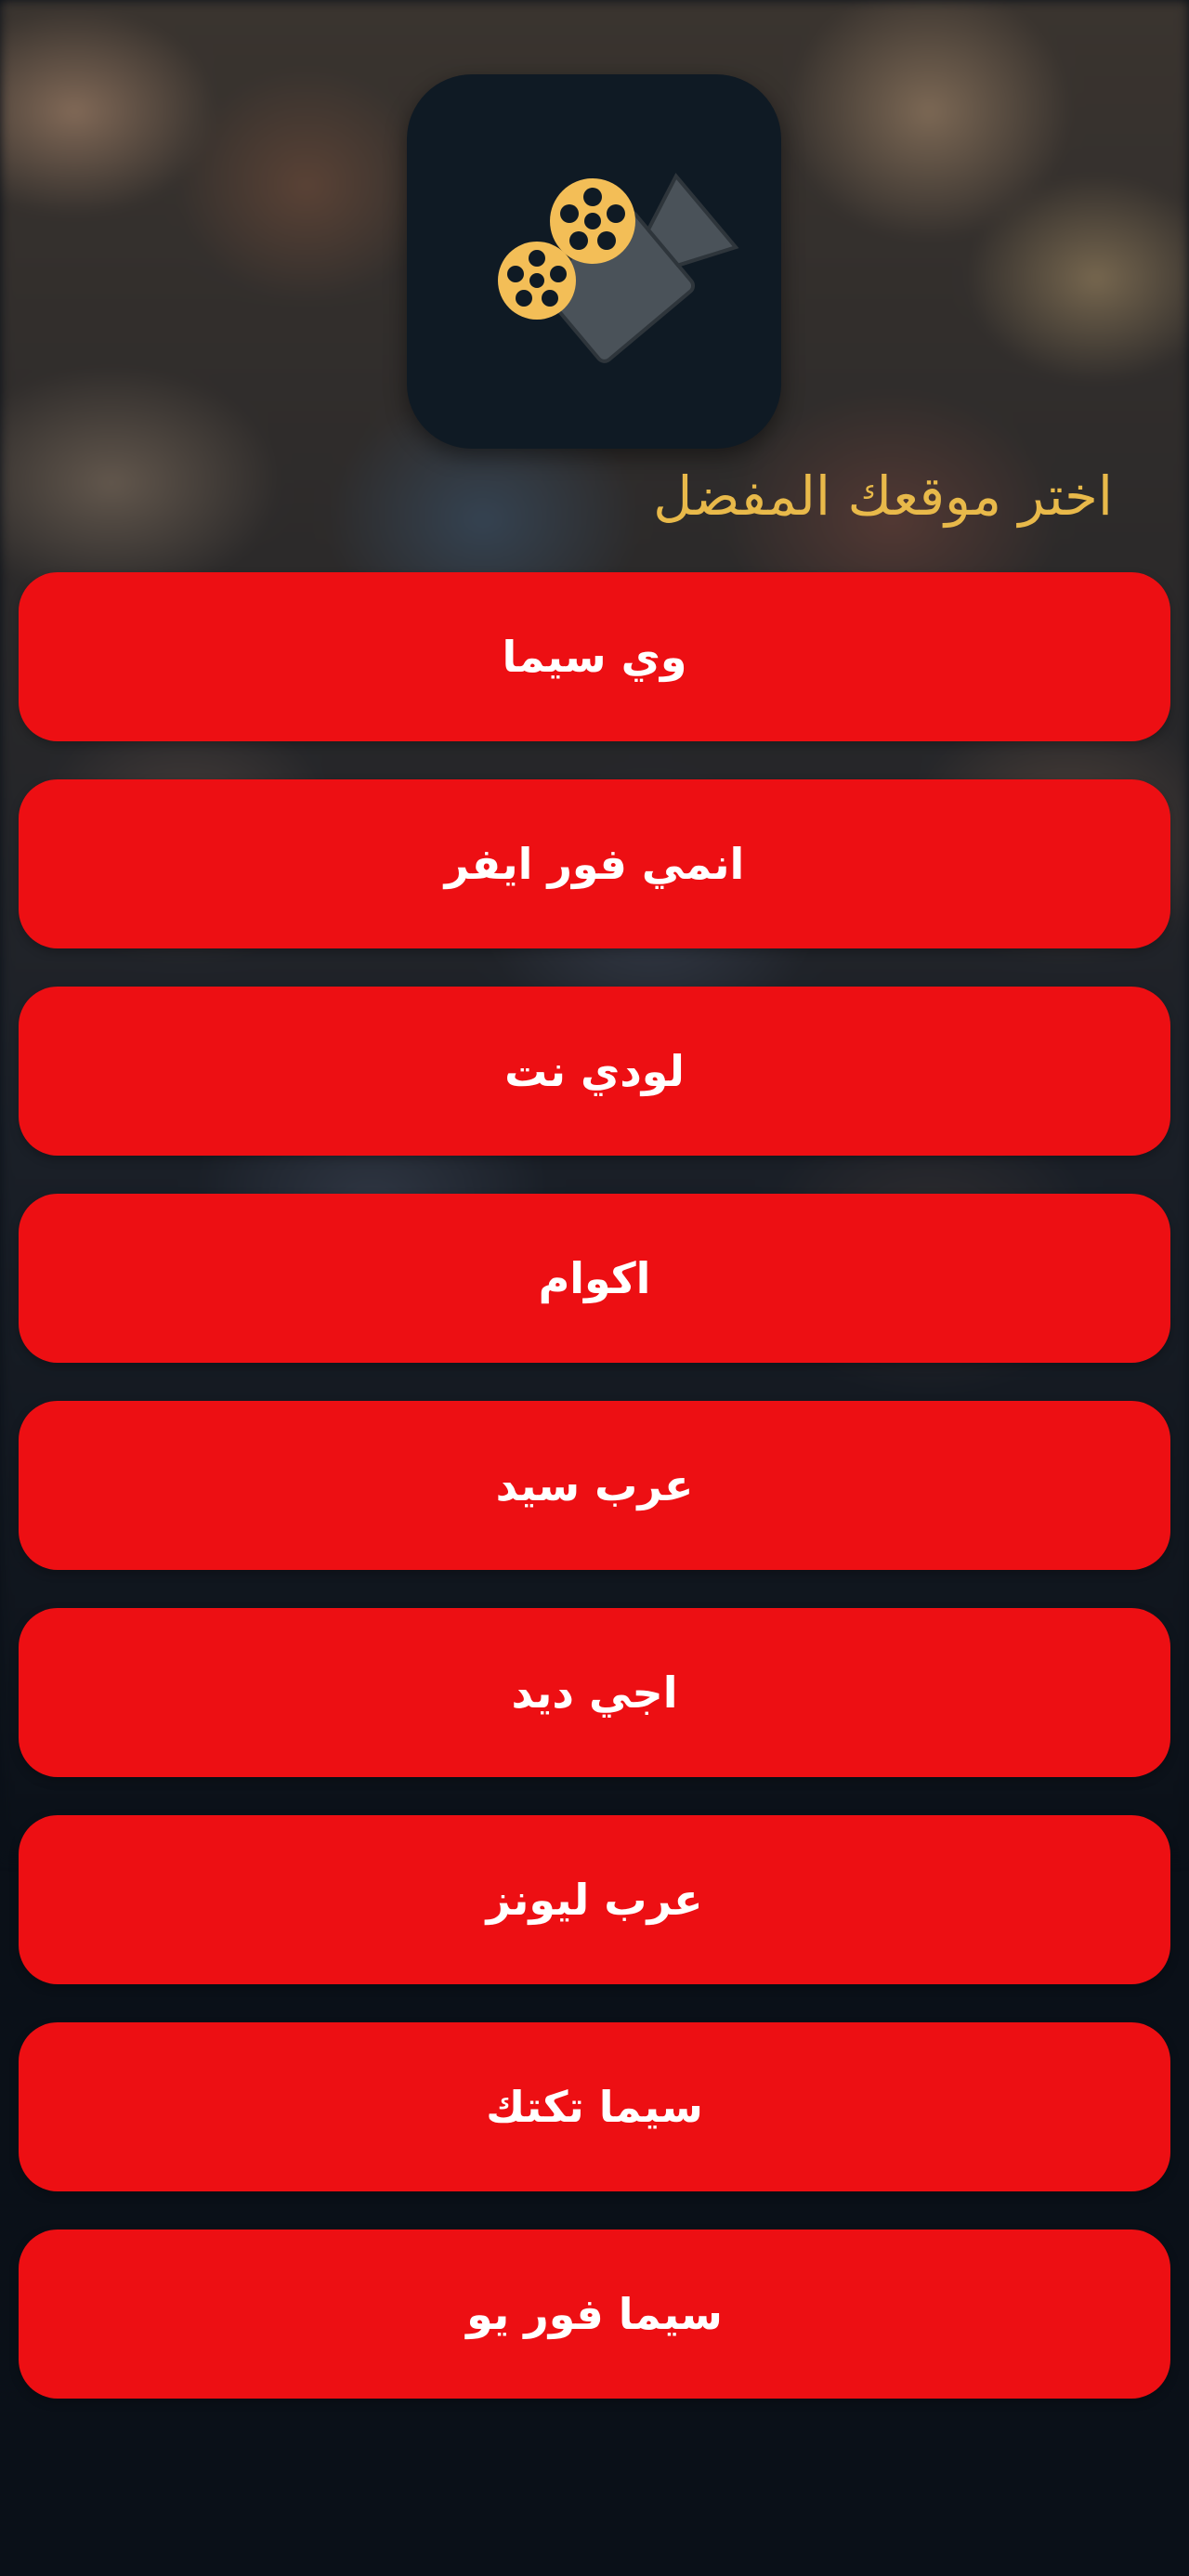 Image resolution: width=1189 pixels, height=2576 pixels. What do you see at coordinates (594, 1692) in the screenshot?
I see `site-button-egydead: اجي ديد` at bounding box center [594, 1692].